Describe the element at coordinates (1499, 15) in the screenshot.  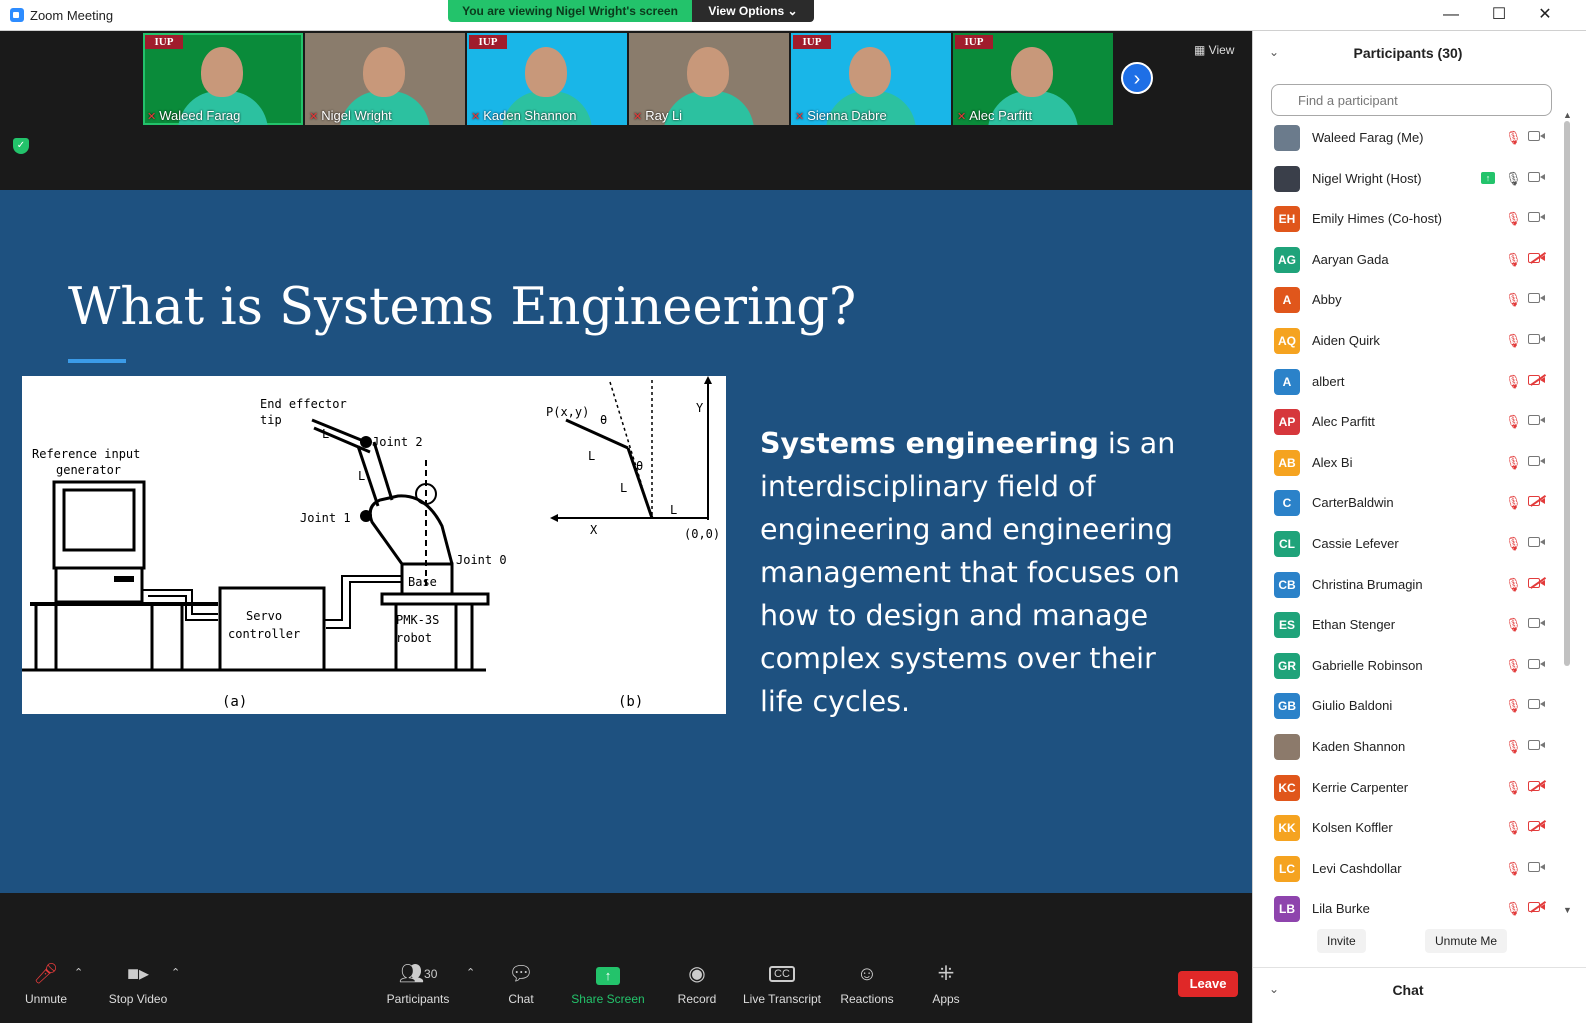
I see `maximize-button: ☐` at that location.